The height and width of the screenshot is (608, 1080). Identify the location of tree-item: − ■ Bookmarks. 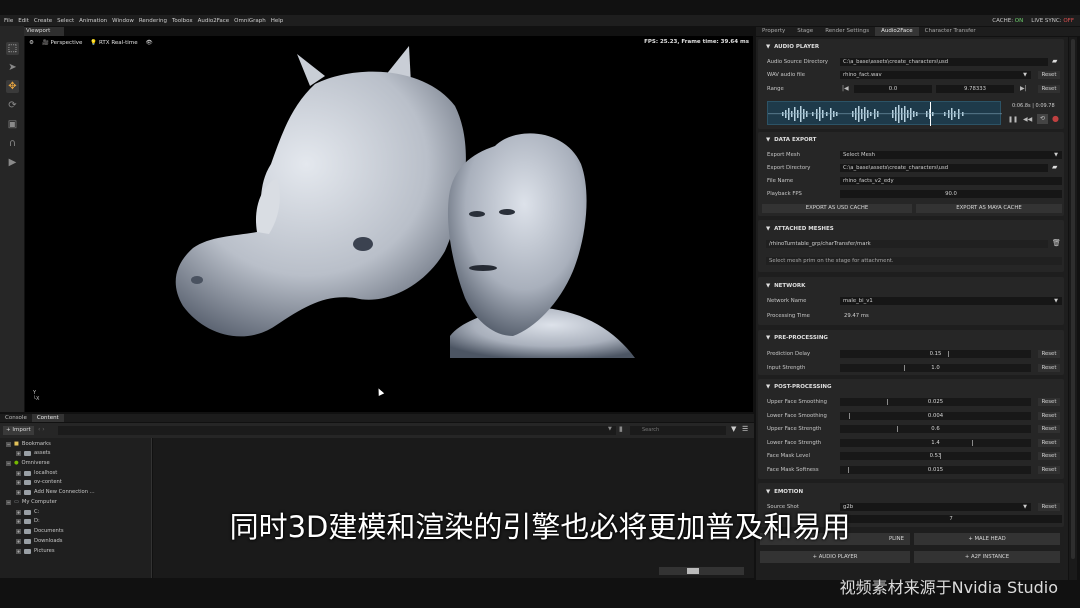
(28, 444).